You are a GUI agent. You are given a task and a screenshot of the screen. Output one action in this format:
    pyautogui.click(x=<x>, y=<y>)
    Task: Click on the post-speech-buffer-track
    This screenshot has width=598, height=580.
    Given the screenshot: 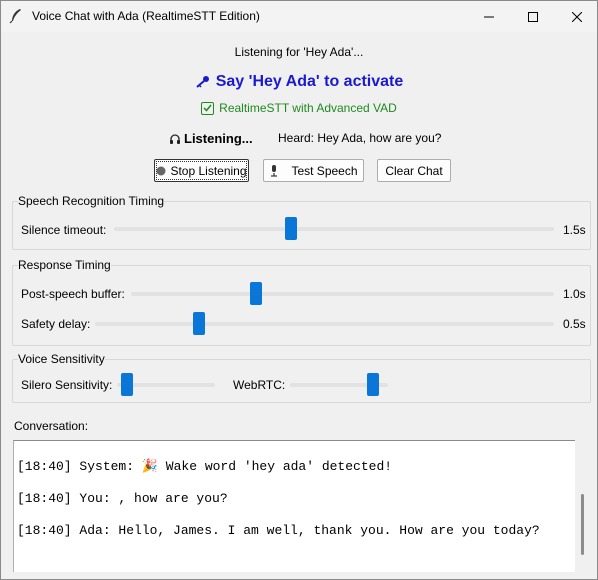 What is the action you would take?
    pyautogui.click(x=342, y=294)
    